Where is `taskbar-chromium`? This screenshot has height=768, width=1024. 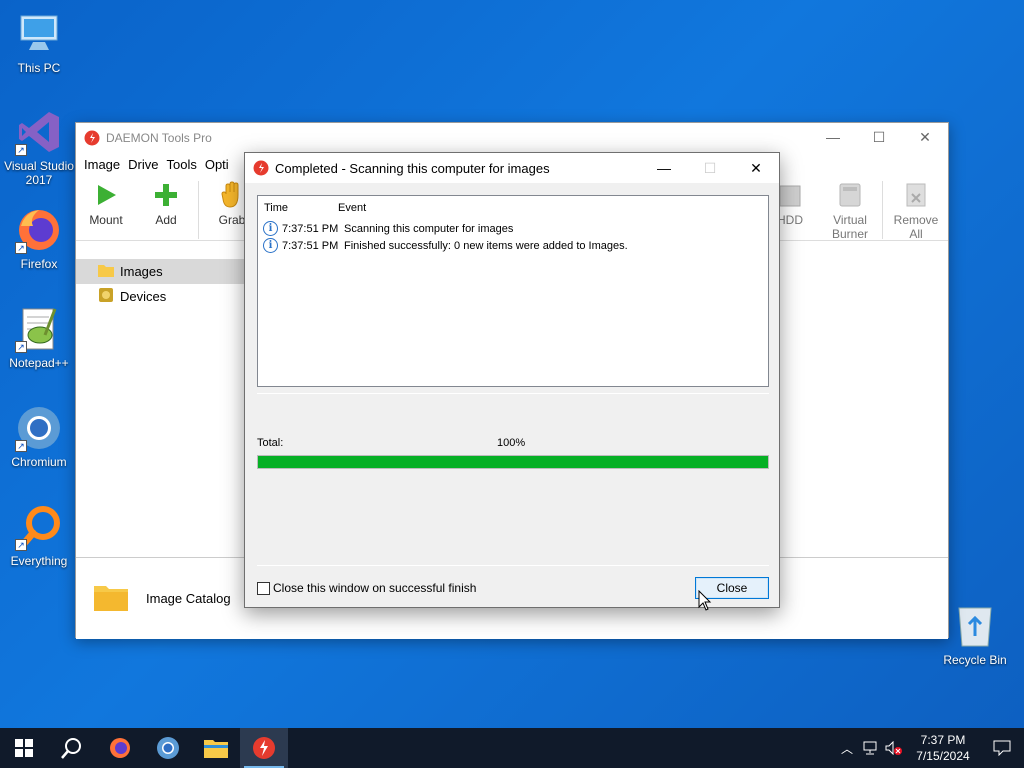 taskbar-chromium is located at coordinates (168, 748).